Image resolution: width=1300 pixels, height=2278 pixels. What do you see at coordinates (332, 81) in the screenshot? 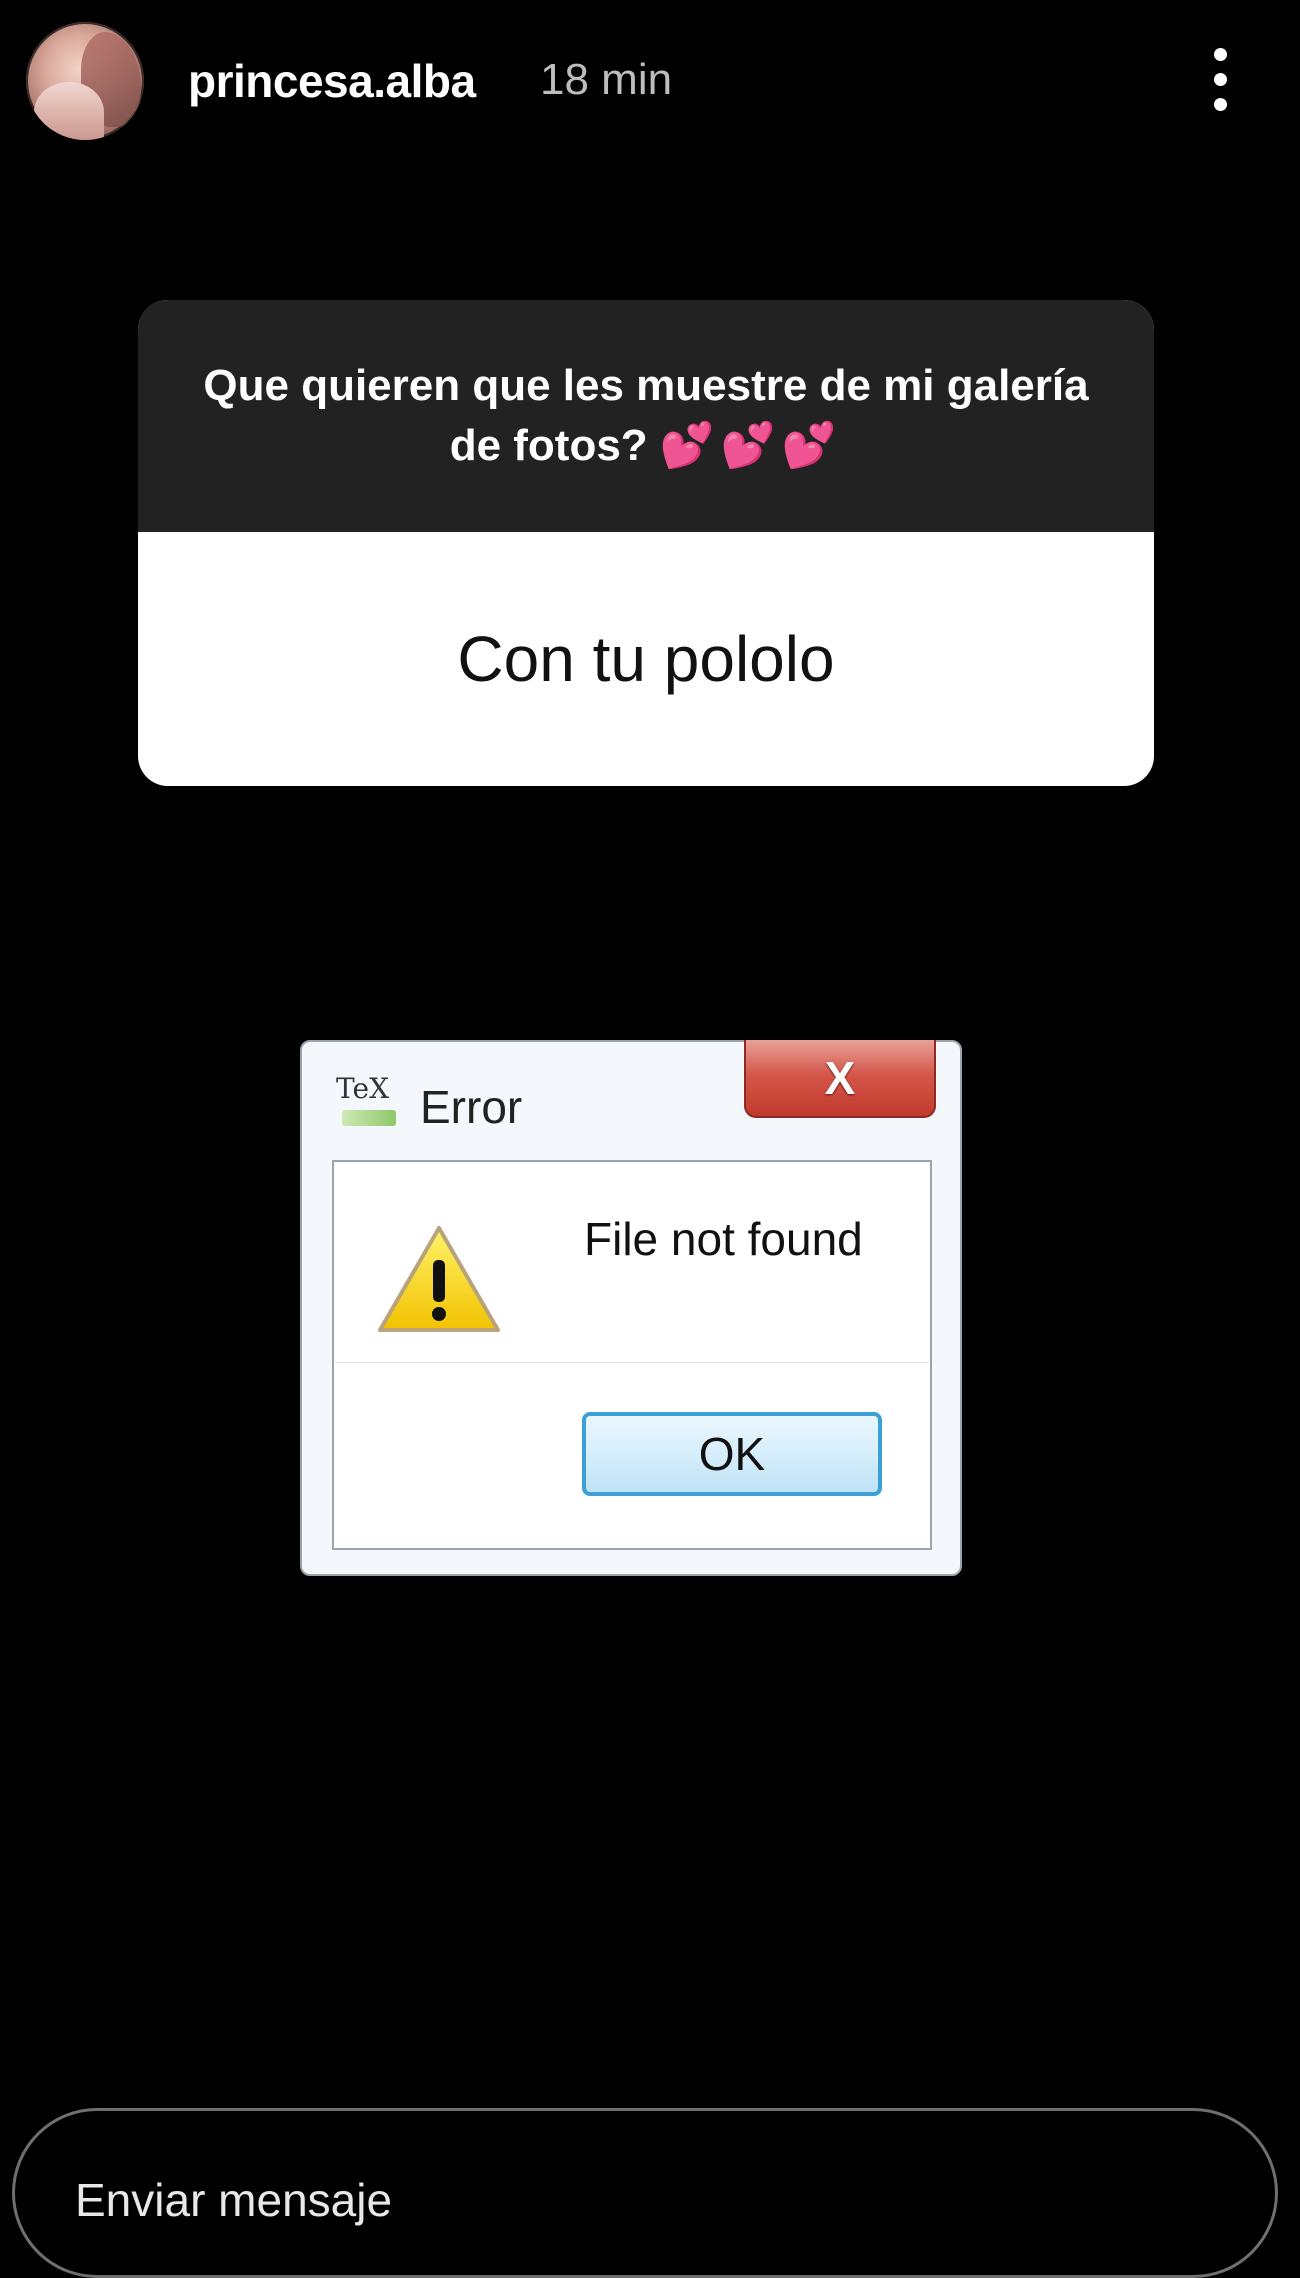
I see `username: princesa.alba` at bounding box center [332, 81].